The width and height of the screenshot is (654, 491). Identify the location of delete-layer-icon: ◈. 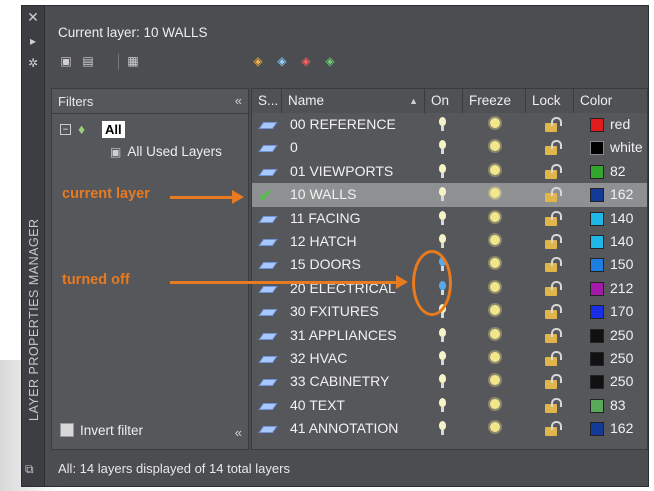
(306, 61).